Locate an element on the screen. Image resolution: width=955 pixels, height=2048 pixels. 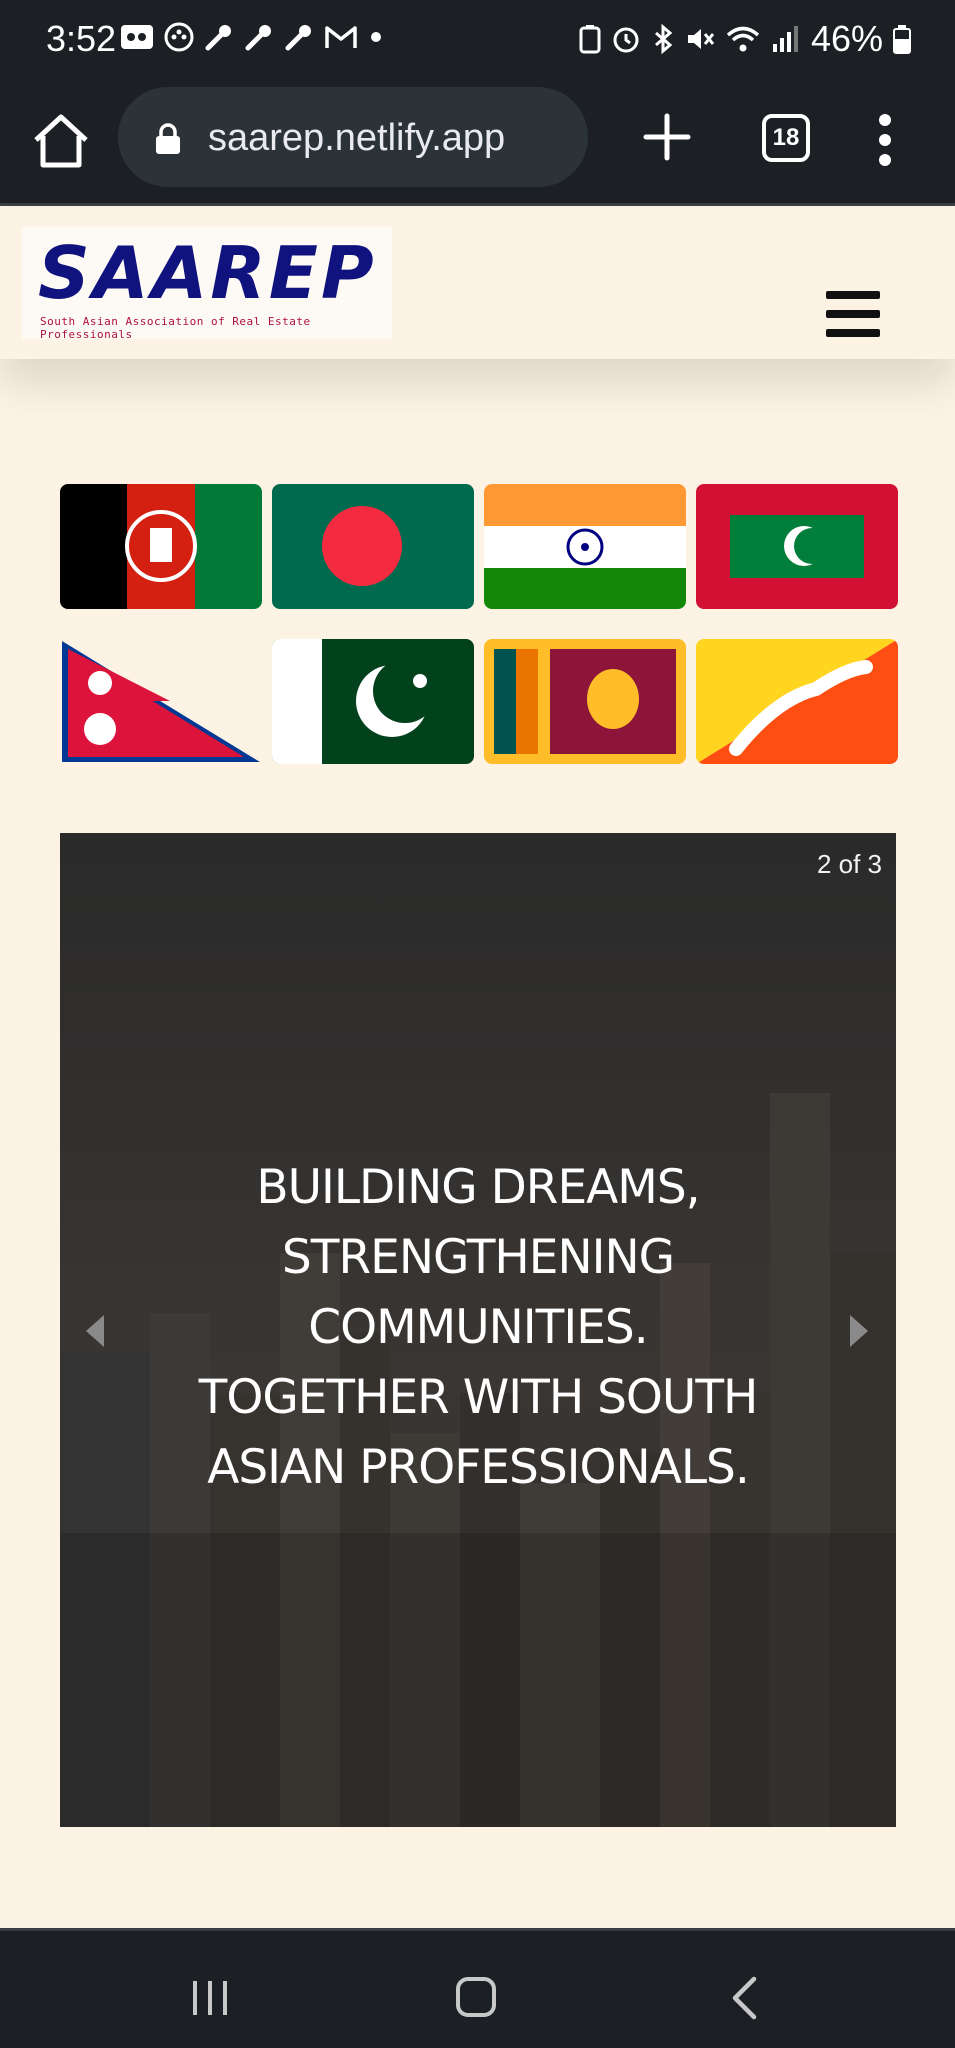
notification-icons is located at coordinates (252, 37).